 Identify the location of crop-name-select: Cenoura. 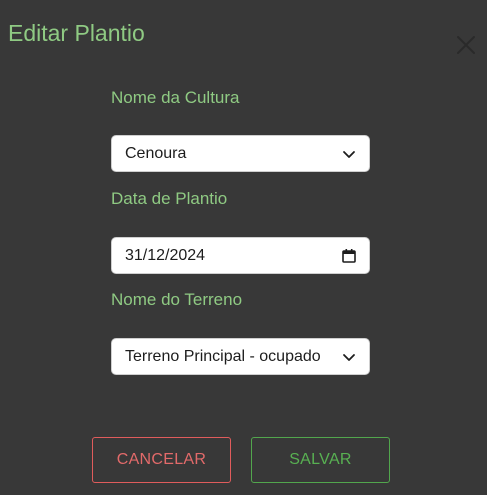
(240, 153).